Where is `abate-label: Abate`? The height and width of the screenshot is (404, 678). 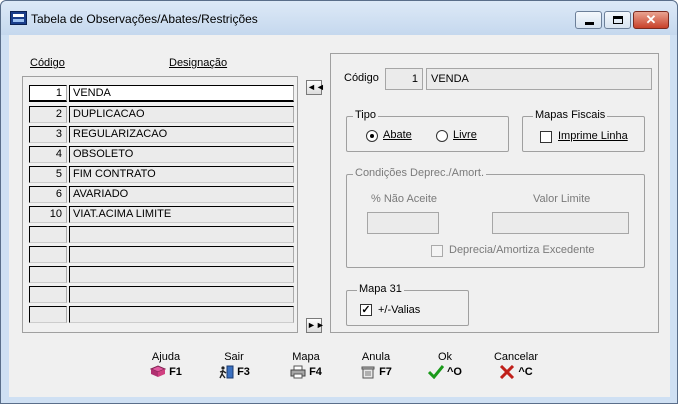
abate-label: Abate is located at coordinates (397, 135).